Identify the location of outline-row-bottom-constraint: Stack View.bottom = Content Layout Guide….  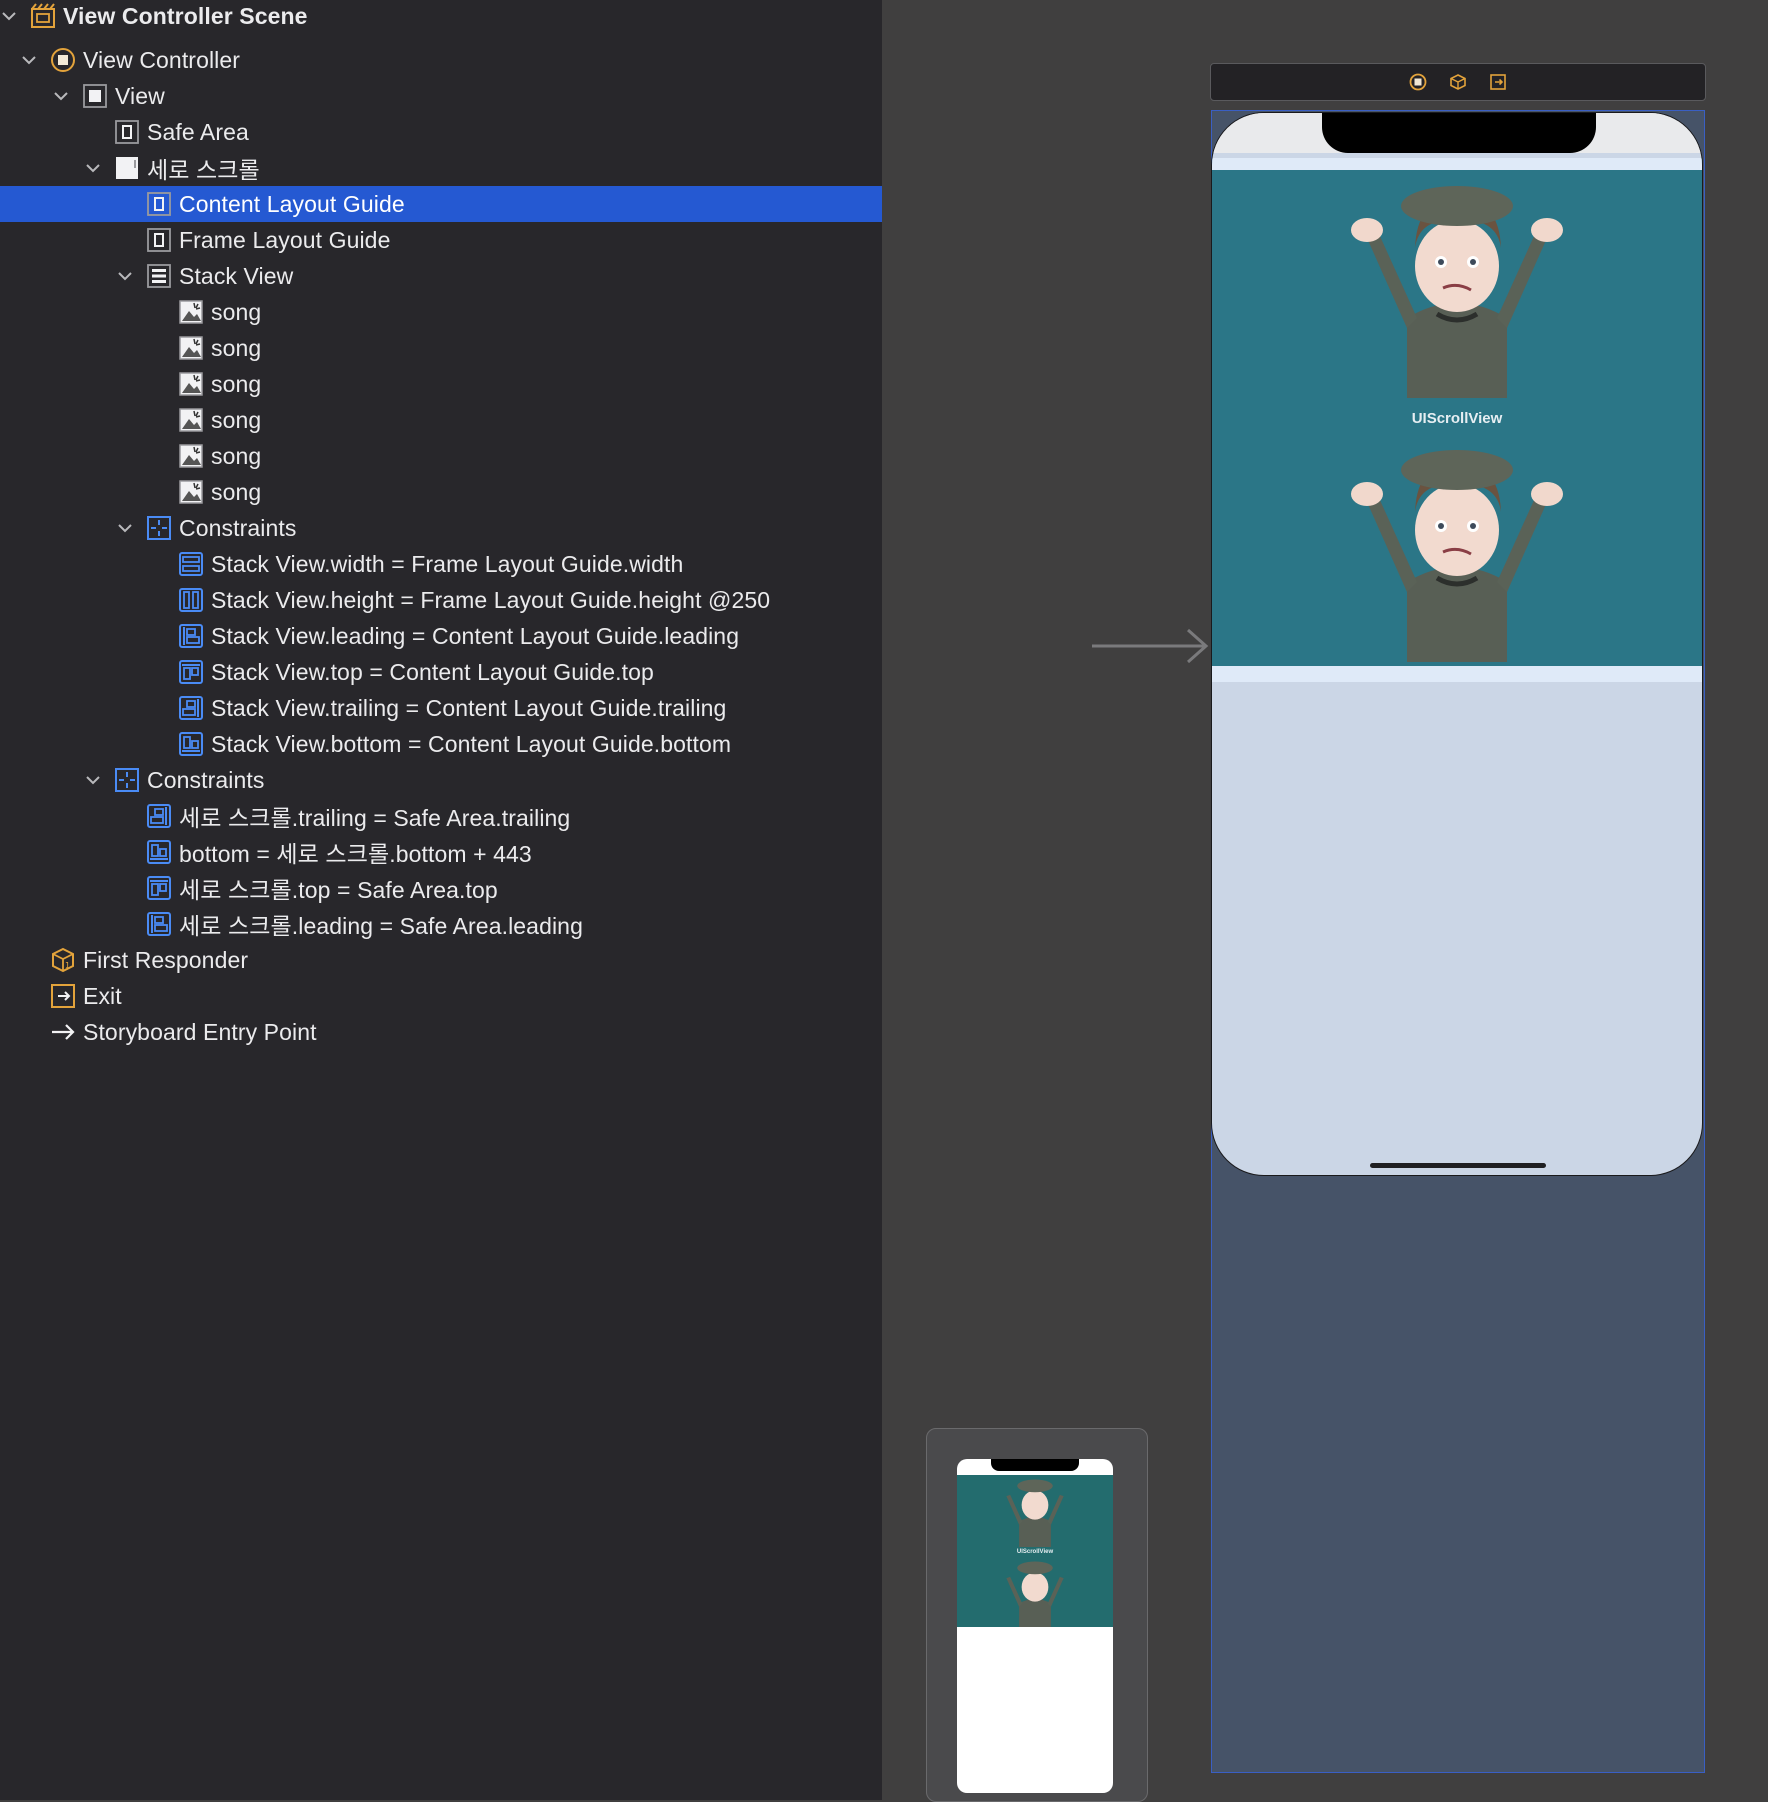
(441, 744).